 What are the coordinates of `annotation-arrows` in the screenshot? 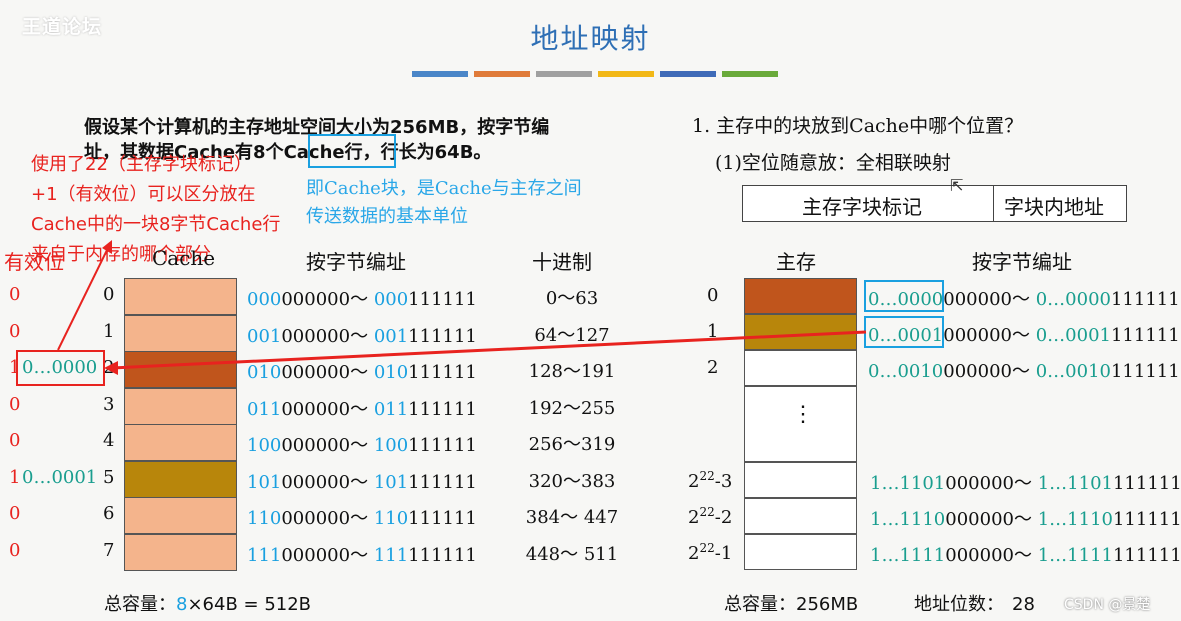 It's located at (462, 307).